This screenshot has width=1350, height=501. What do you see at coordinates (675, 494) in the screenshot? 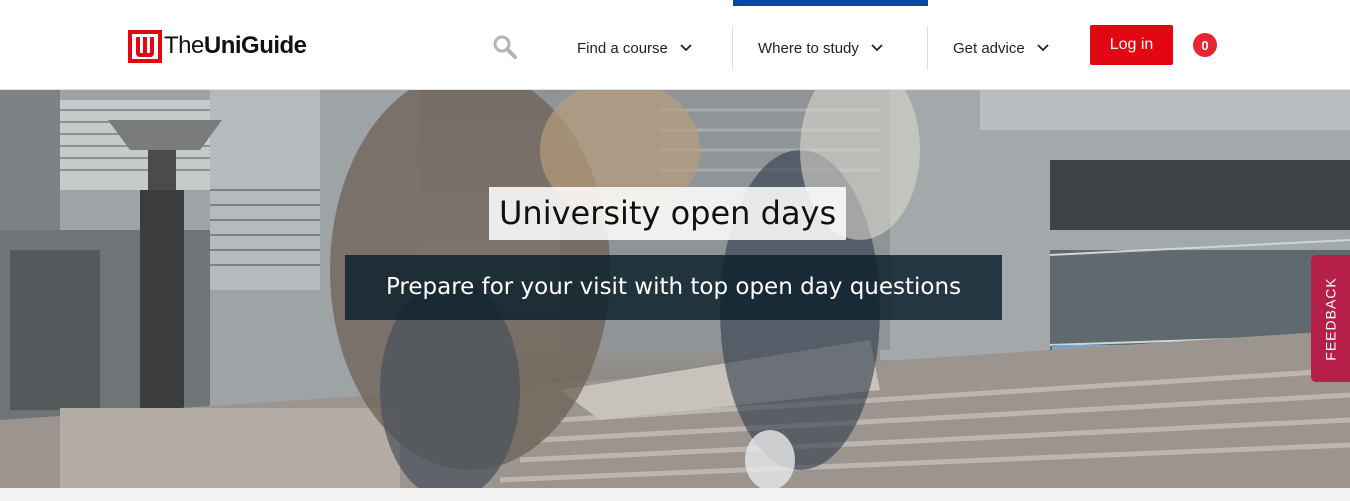
I see `hero-bottom-strip` at bounding box center [675, 494].